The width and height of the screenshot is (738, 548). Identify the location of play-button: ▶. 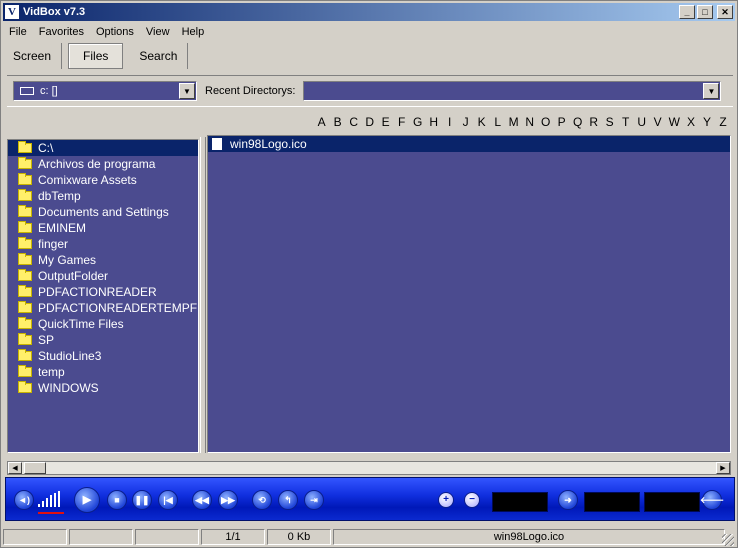
(87, 500).